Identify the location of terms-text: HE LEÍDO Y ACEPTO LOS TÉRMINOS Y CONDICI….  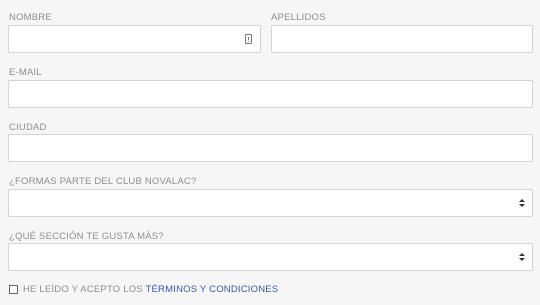
(150, 289).